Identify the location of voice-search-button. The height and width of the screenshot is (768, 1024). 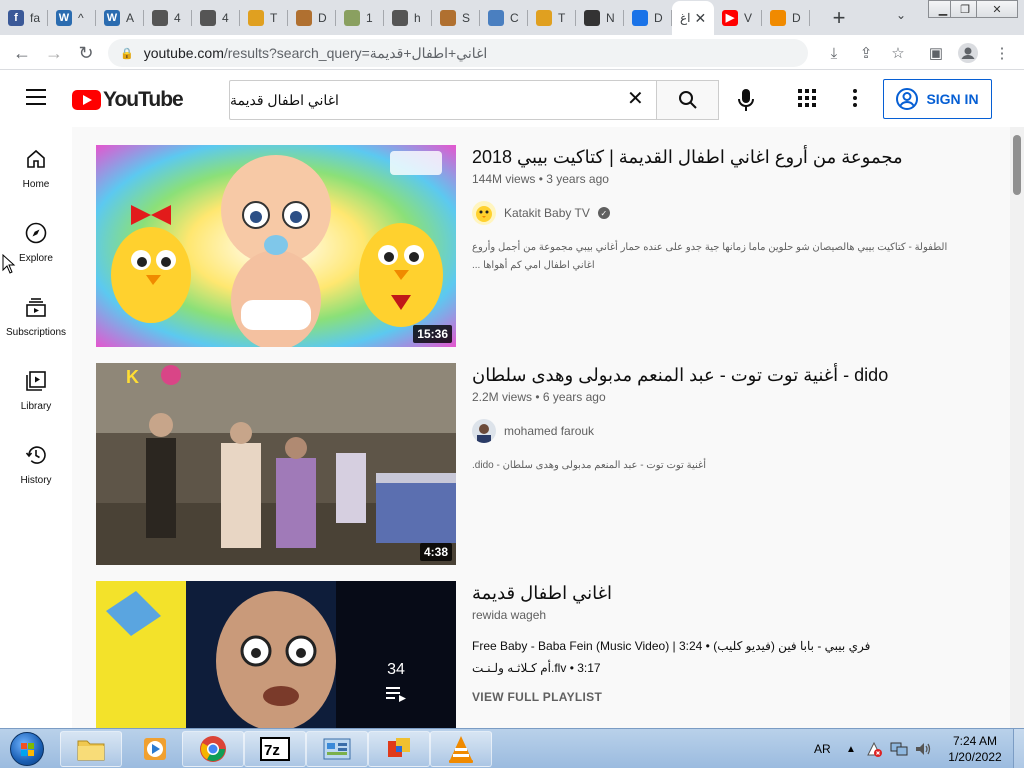
(746, 100).